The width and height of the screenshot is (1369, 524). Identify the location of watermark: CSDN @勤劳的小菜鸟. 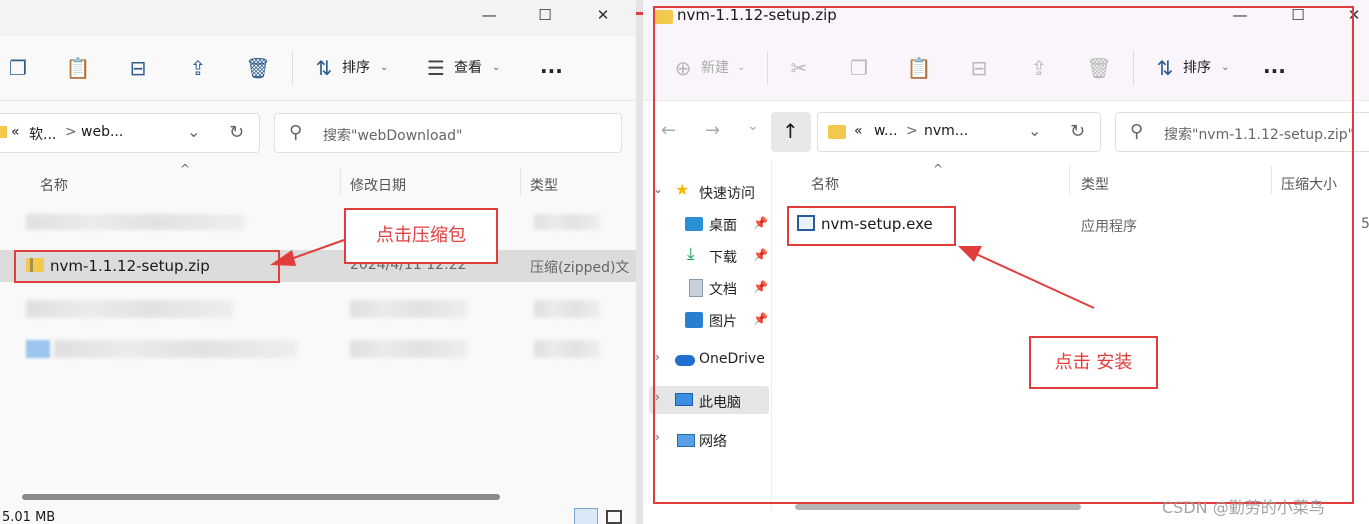
(1243, 507).